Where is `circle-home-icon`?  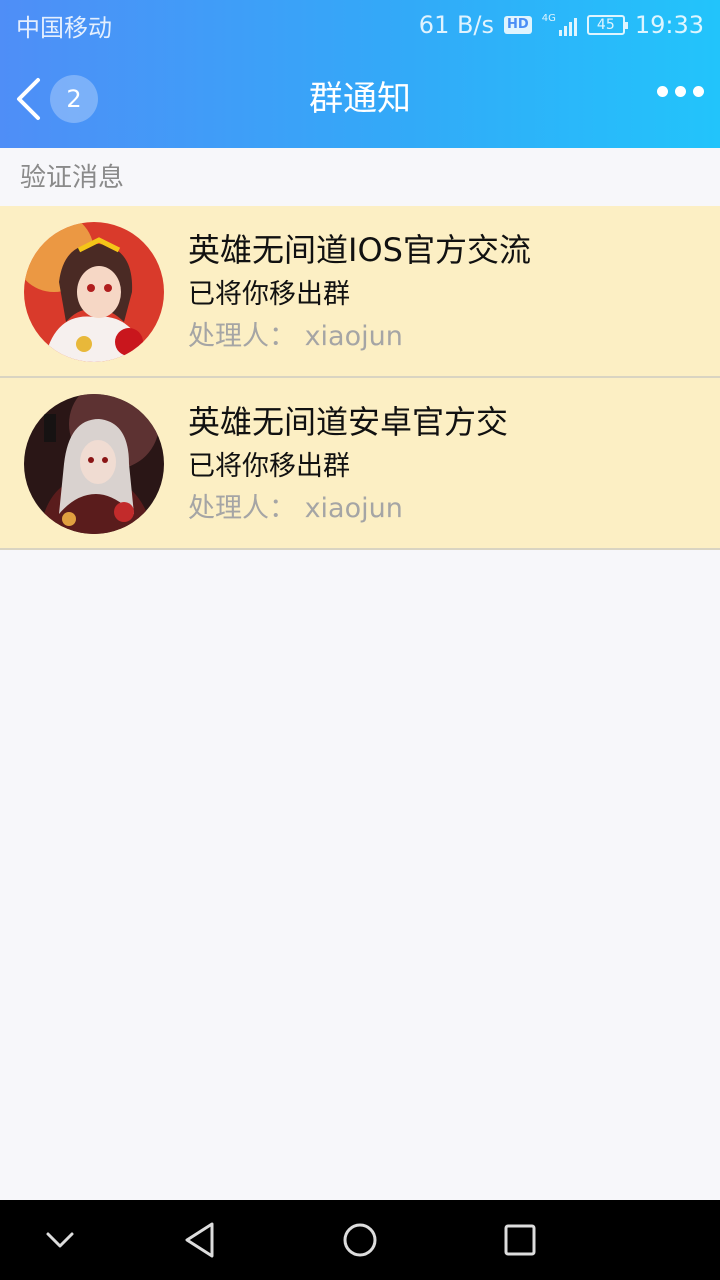 circle-home-icon is located at coordinates (360, 1240).